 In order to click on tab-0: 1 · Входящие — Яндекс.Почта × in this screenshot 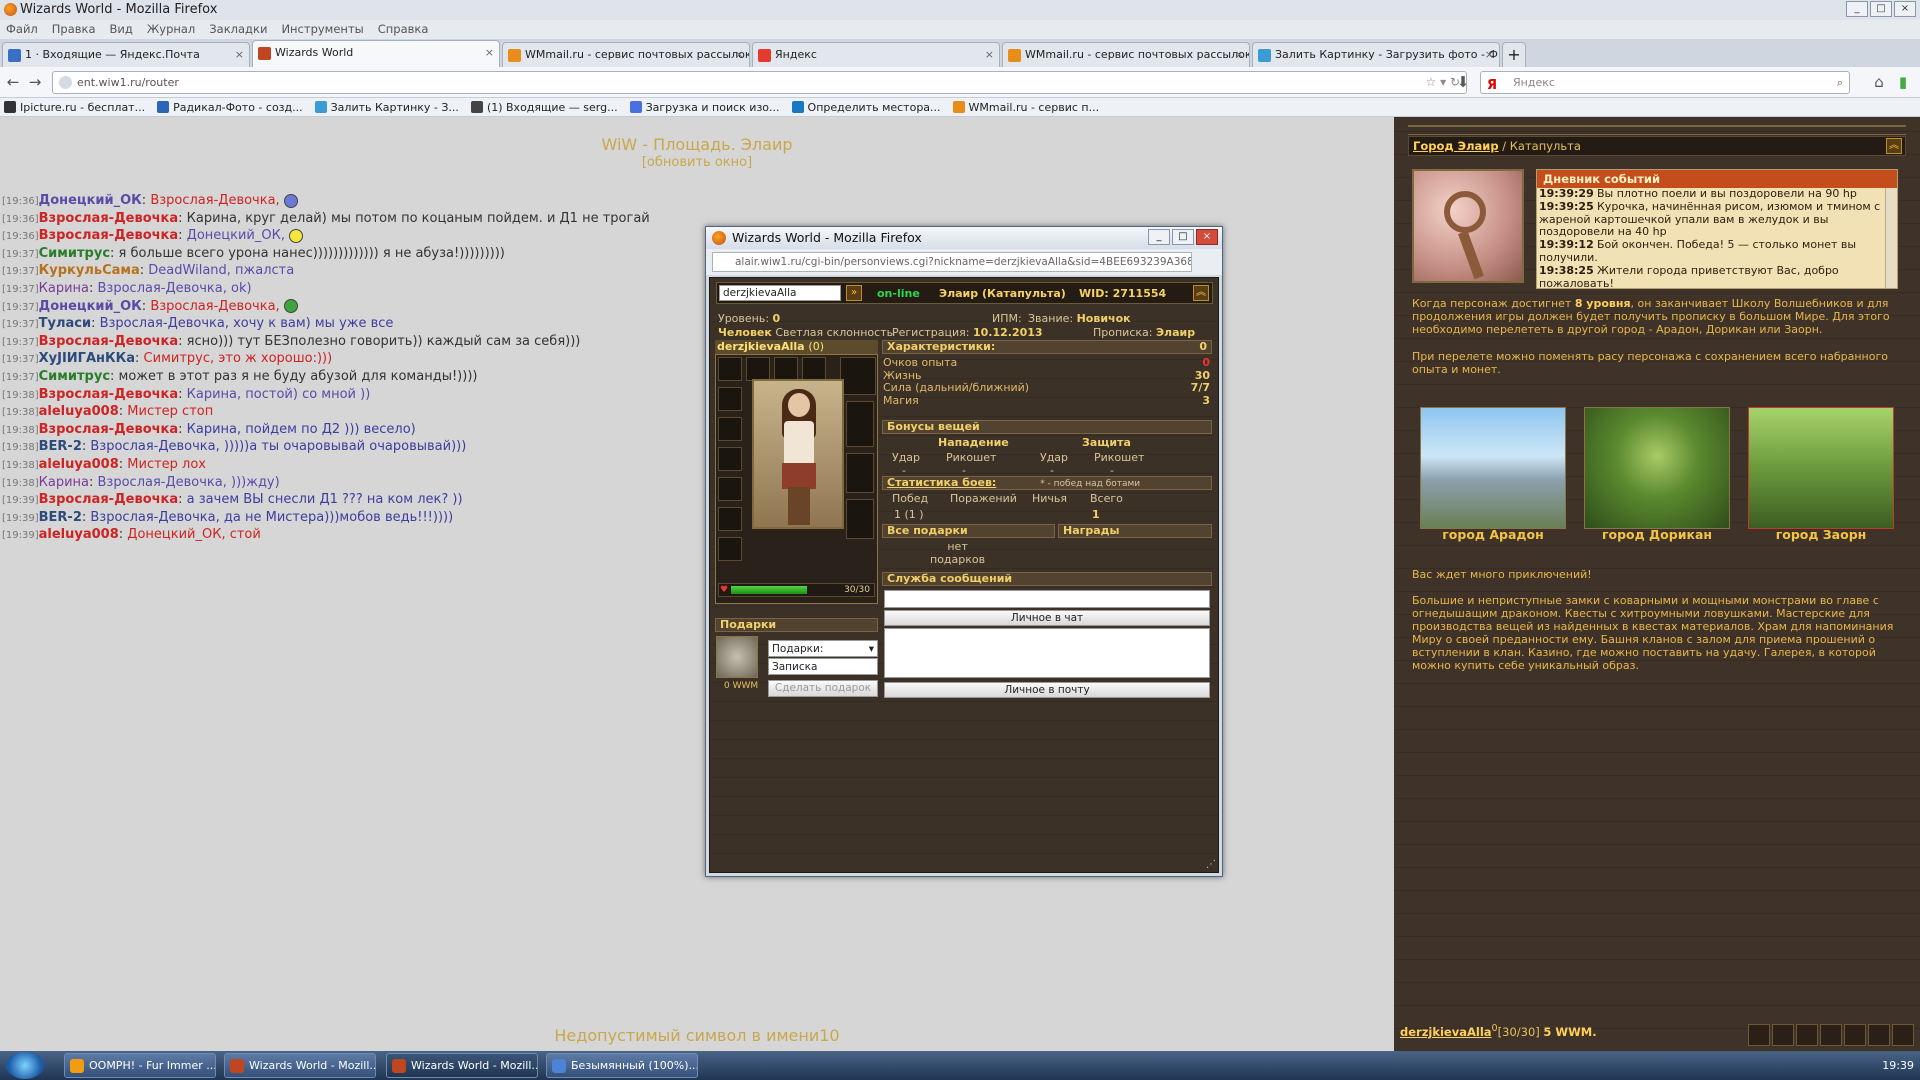, I will do `click(126, 54)`.